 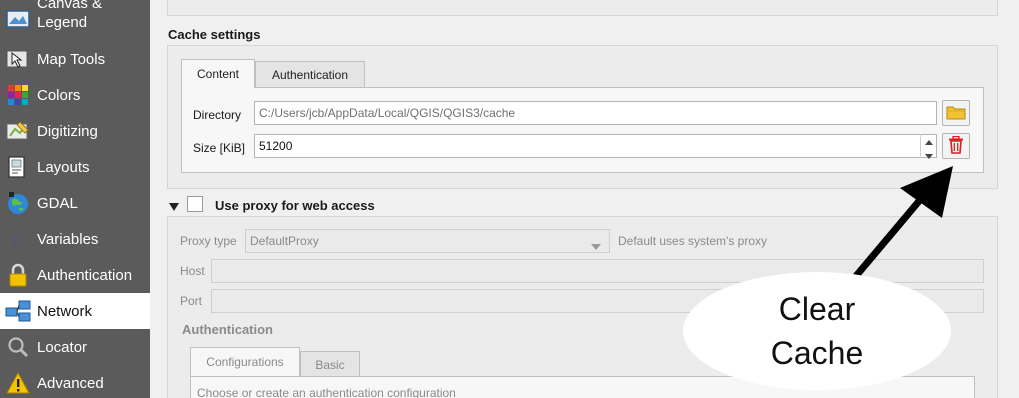 What do you see at coordinates (817, 353) in the screenshot?
I see `callout-line-2: Cache` at bounding box center [817, 353].